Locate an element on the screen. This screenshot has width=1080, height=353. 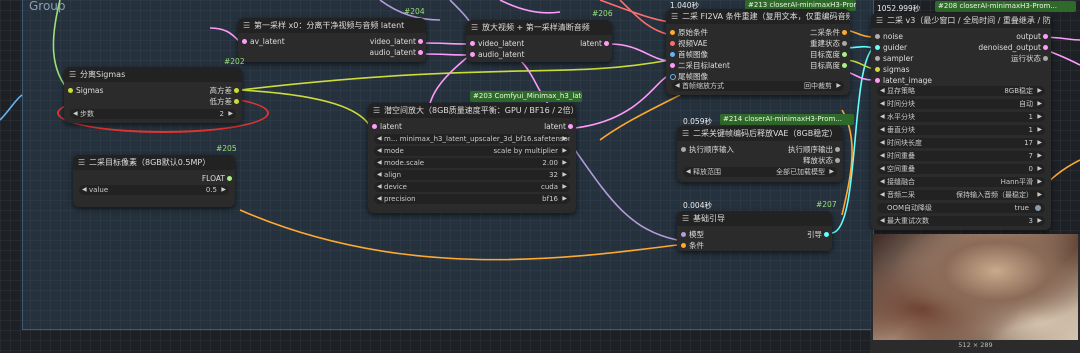
input-label: 执行顺序输入 is located at coordinates (711, 149).